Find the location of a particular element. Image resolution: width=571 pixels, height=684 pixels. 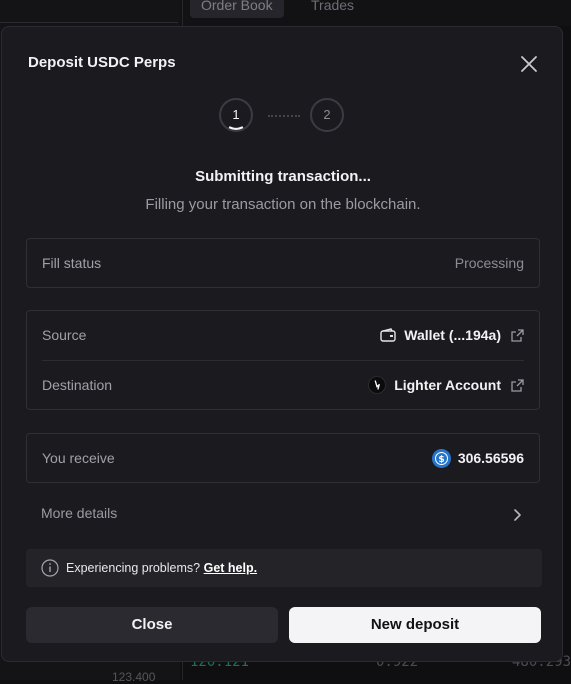

help-text-wrap: Experiencing problems? Get help. is located at coordinates (161, 568).